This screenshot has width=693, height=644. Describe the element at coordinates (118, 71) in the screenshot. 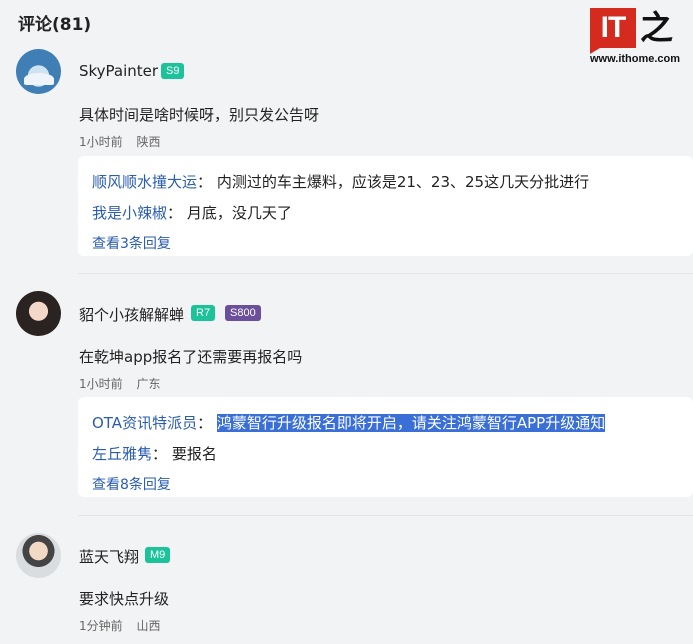

I see `comment-username: SkyPainter` at that location.